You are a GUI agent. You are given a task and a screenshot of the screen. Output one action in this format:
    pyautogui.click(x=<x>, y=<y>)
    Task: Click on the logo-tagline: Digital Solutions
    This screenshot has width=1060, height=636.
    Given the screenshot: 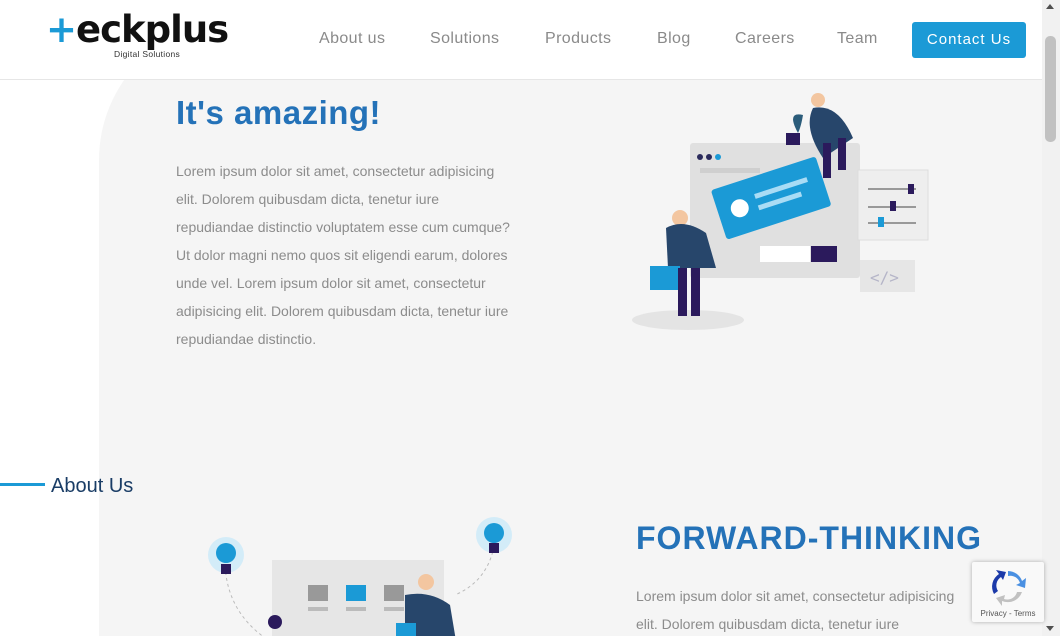 What is the action you would take?
    pyautogui.click(x=147, y=54)
    